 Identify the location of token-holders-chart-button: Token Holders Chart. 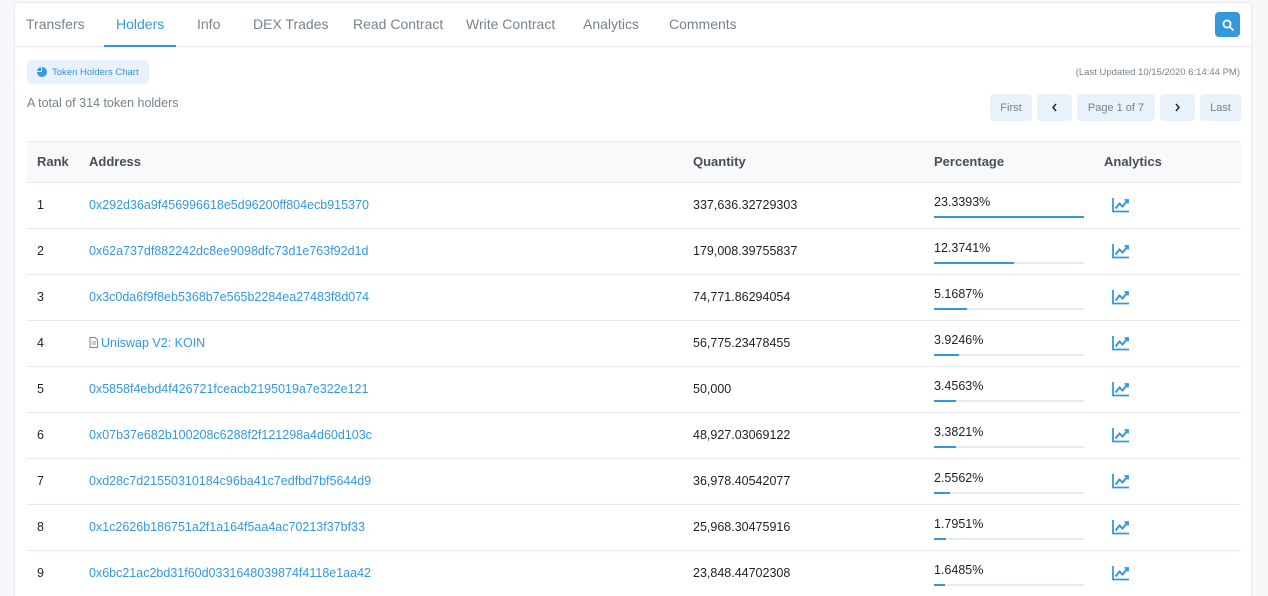
(88, 72).